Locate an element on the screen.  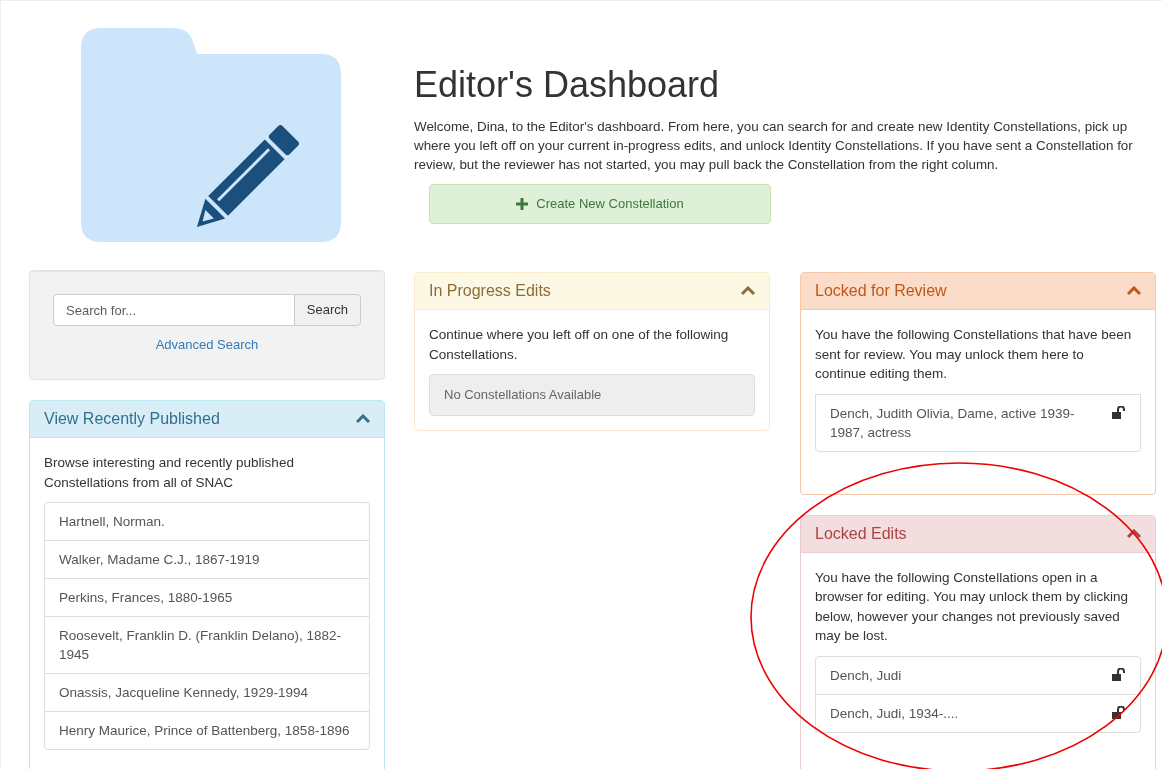
list-item: Onassis, Jacqueline Kennedy, 1929-1994 is located at coordinates (207, 692).